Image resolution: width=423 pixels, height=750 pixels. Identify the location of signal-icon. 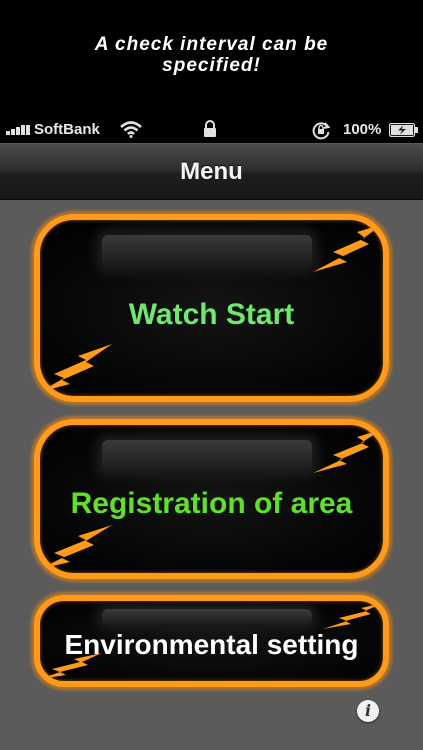
(19, 130).